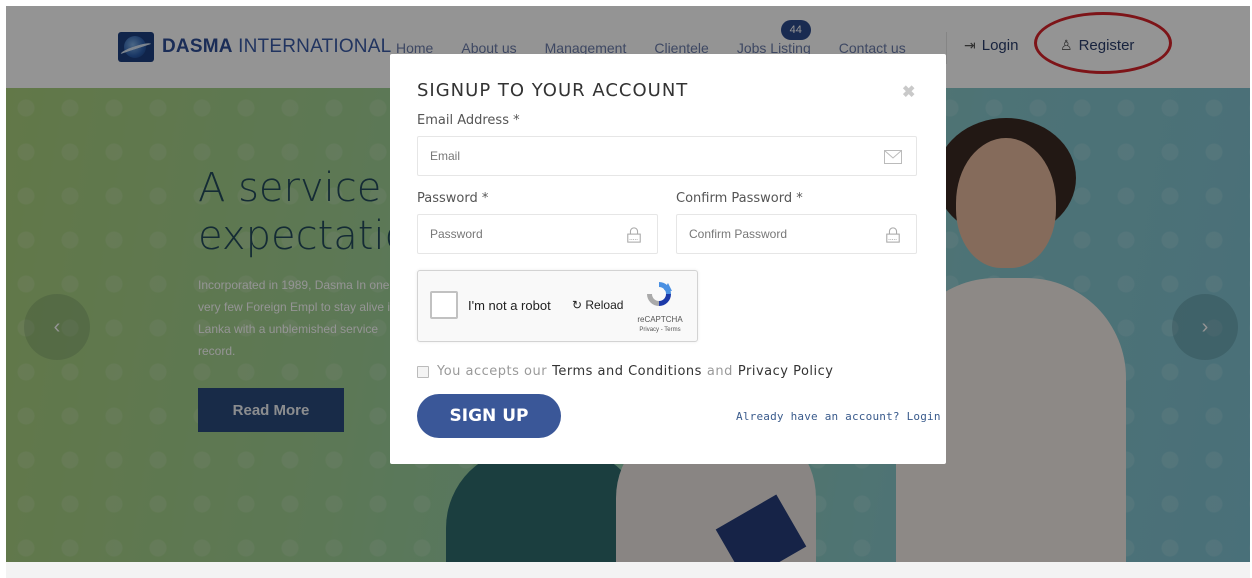  I want to click on password-label: Password *, so click(453, 198).